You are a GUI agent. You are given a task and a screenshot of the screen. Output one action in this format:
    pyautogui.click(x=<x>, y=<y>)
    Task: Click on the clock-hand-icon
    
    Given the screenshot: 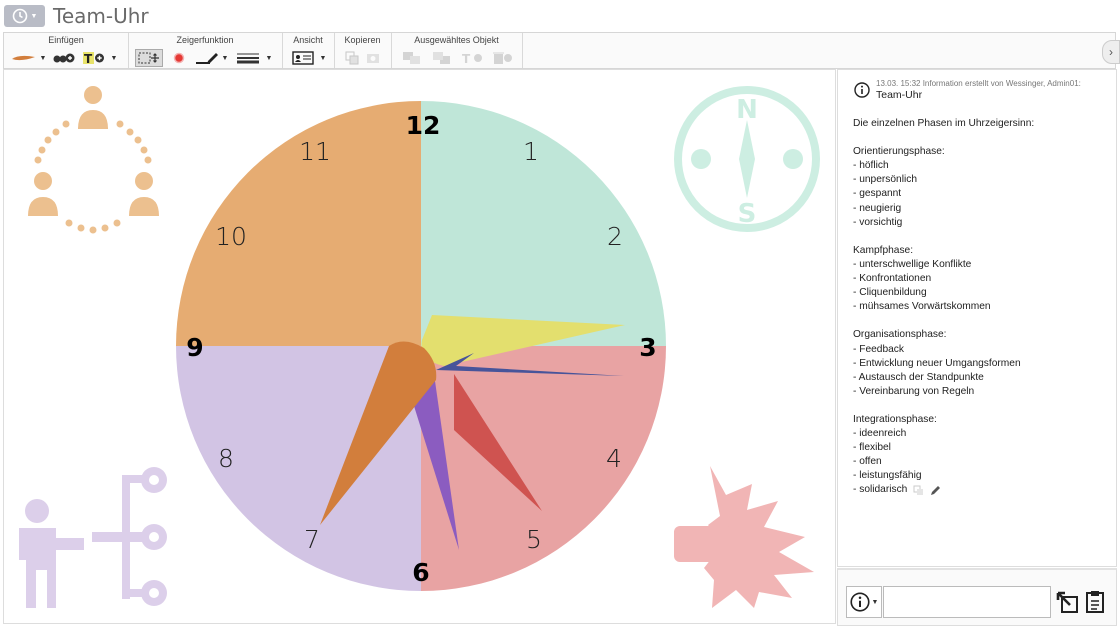 What is the action you would take?
    pyautogui.click(x=23, y=58)
    